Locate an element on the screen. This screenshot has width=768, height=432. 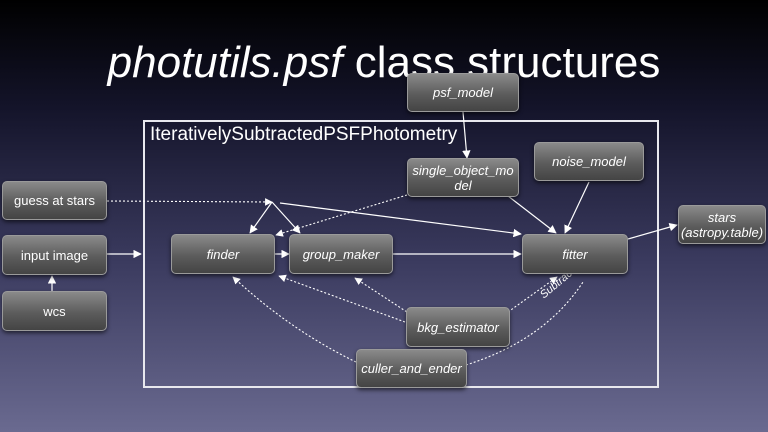
edge-fitter-to-stars is located at coordinates (652, 231).